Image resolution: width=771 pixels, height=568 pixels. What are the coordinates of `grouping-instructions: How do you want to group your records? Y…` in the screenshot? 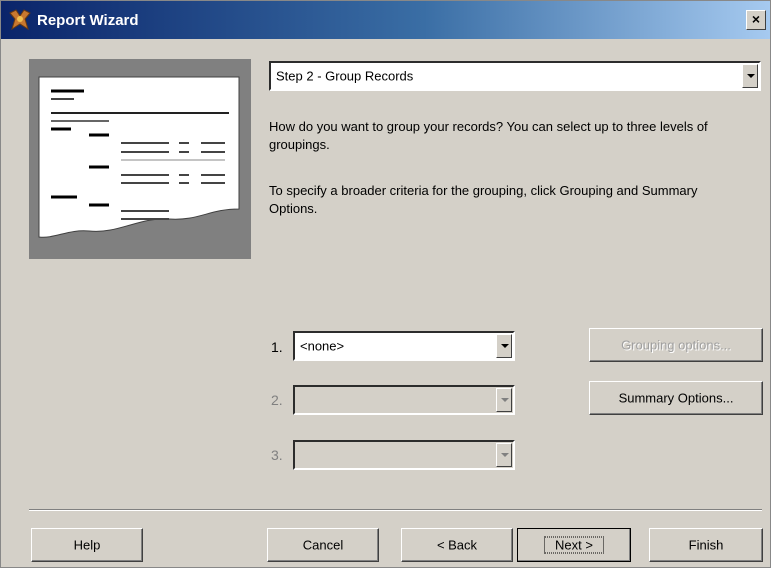 It's located at (488, 135).